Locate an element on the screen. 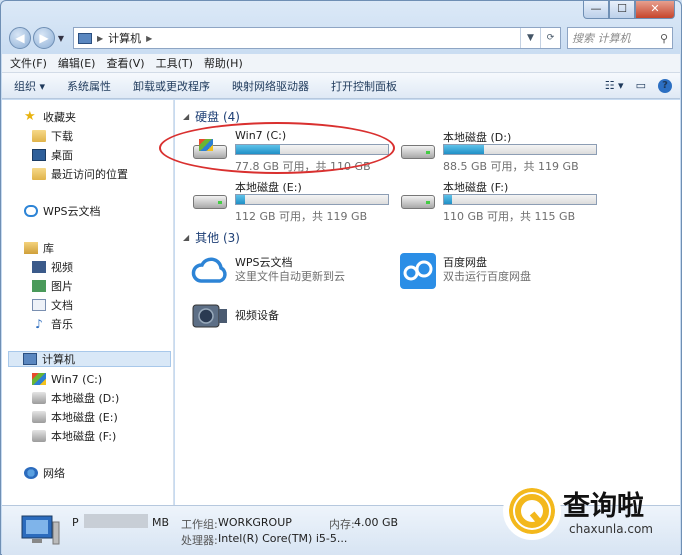 Image resolution: width=682 pixels, height=555 pixels. search-input: 搜索 计算机 ⚲ is located at coordinates (620, 38).